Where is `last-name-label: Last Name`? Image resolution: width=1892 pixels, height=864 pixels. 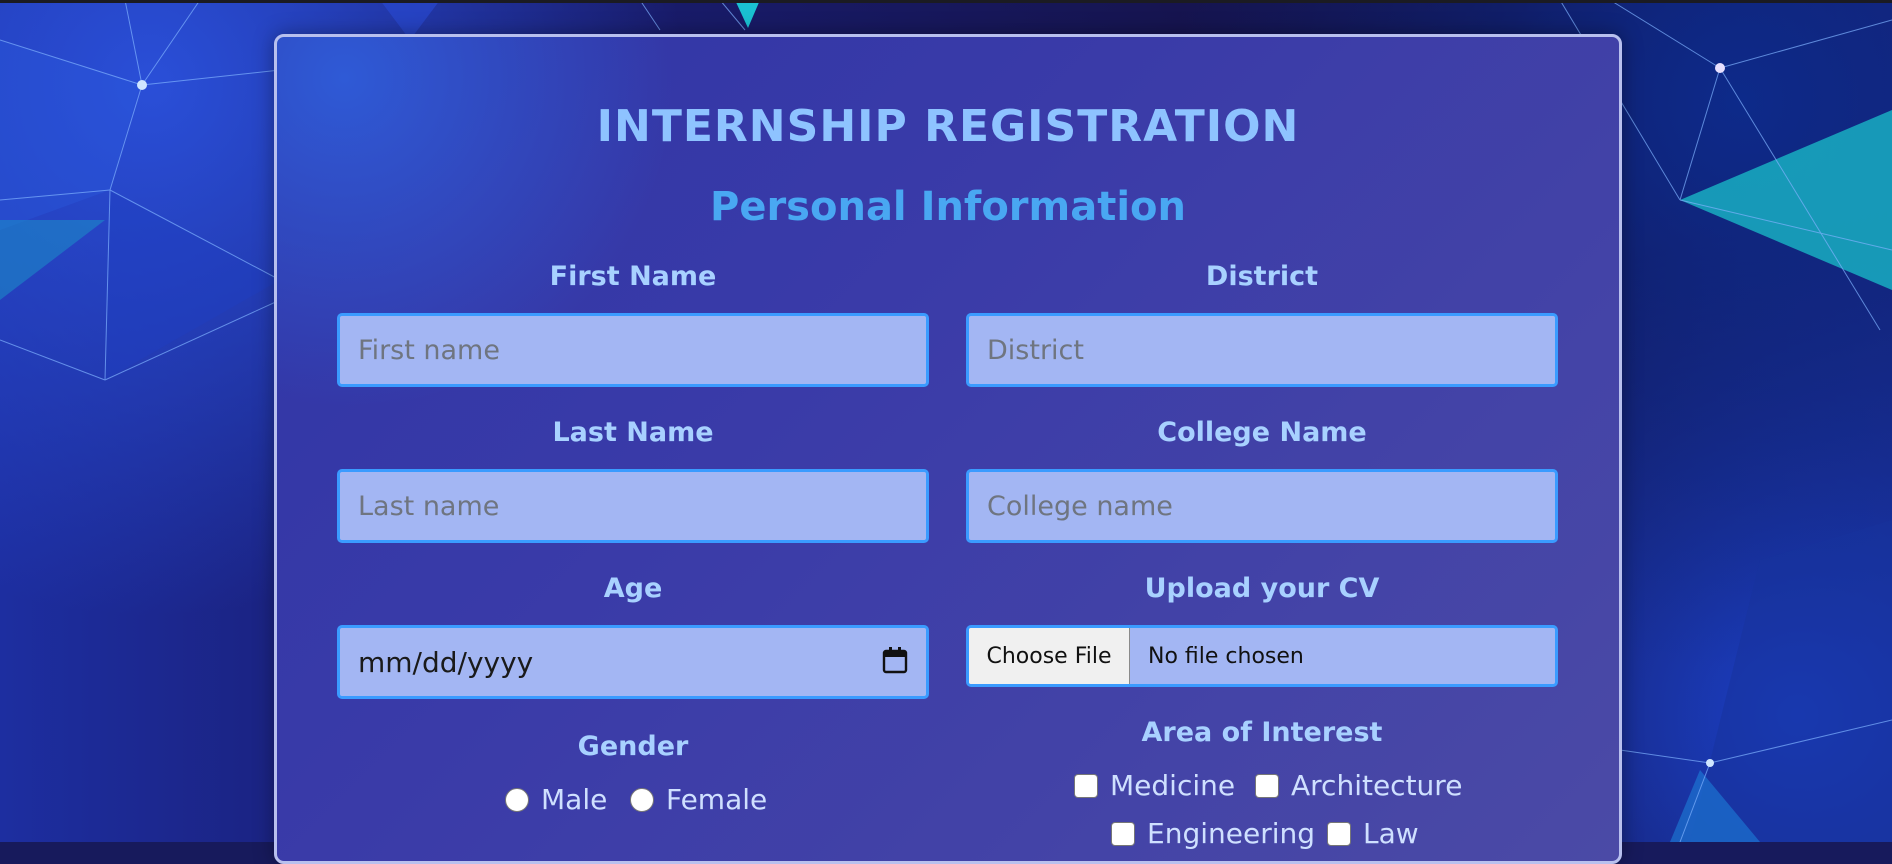 last-name-label: Last Name is located at coordinates (633, 432).